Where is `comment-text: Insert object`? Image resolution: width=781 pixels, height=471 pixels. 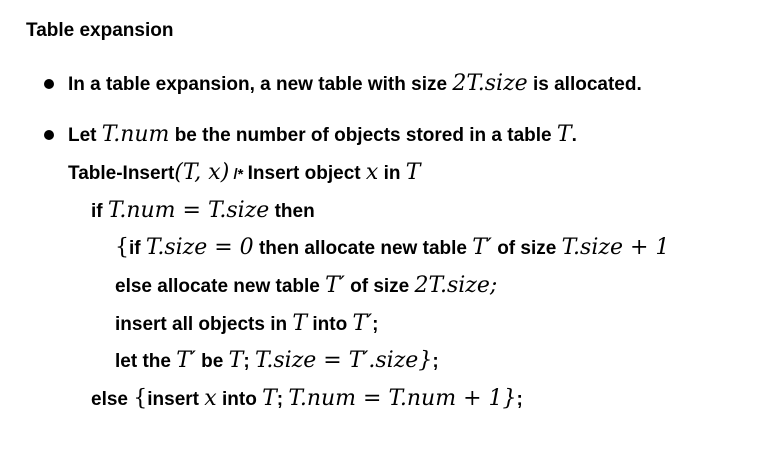
comment-text: Insert object is located at coordinates (306, 173).